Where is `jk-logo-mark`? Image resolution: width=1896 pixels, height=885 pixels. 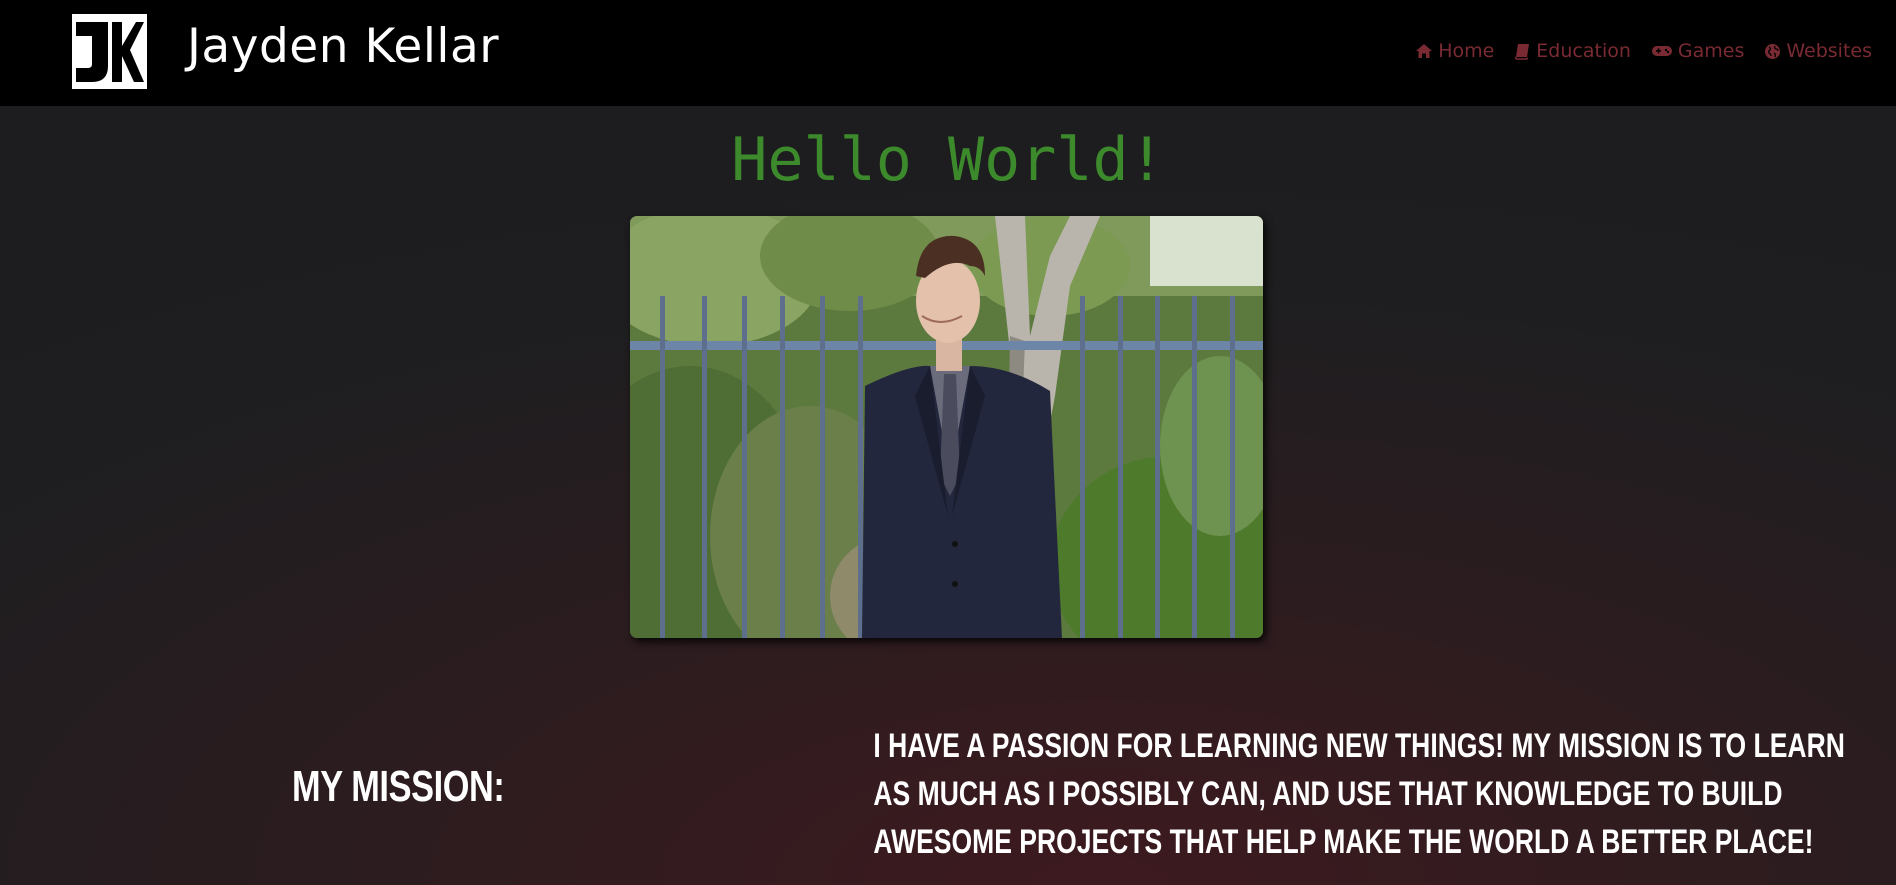 jk-logo-mark is located at coordinates (109, 51).